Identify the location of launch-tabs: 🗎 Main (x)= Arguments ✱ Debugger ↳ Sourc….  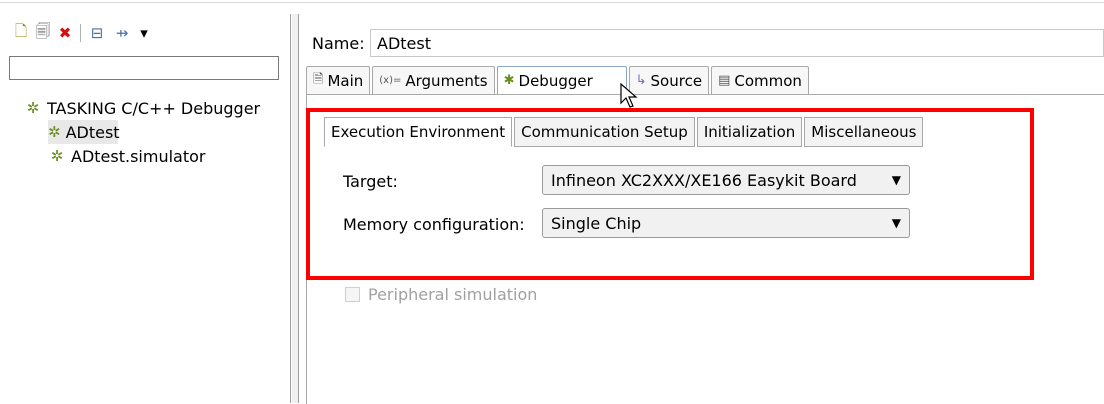
(558, 80).